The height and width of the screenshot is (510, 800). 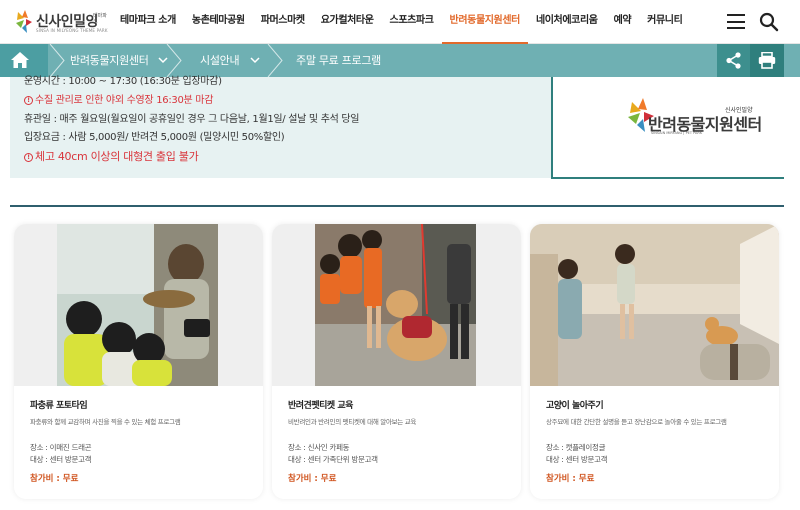 I want to click on card-place: 장소 : 신사인 카페동, so click(x=319, y=447).